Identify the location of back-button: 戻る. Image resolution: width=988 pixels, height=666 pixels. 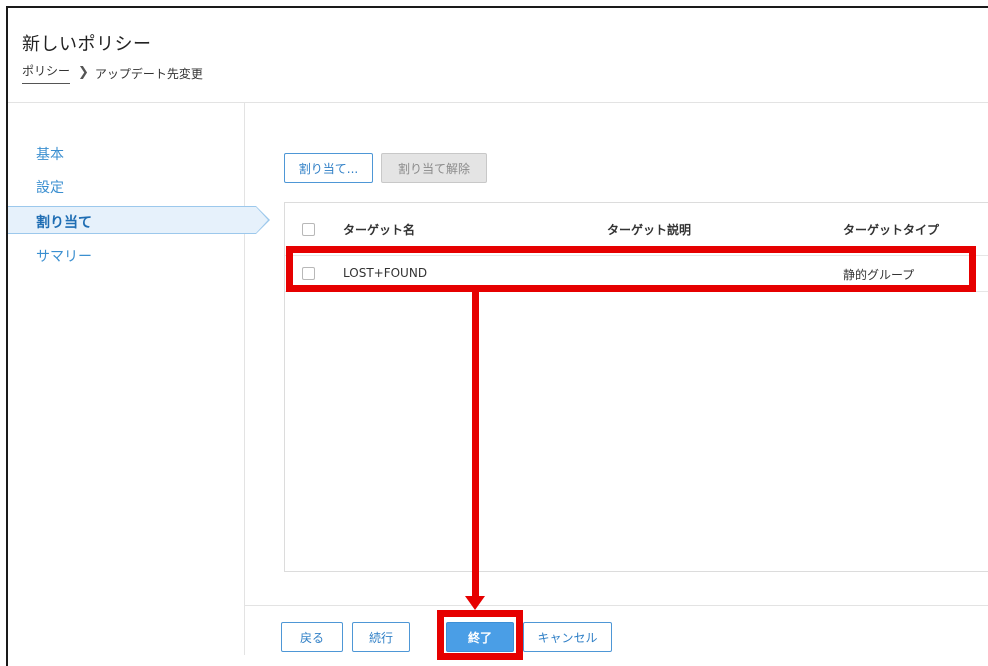
(312, 637).